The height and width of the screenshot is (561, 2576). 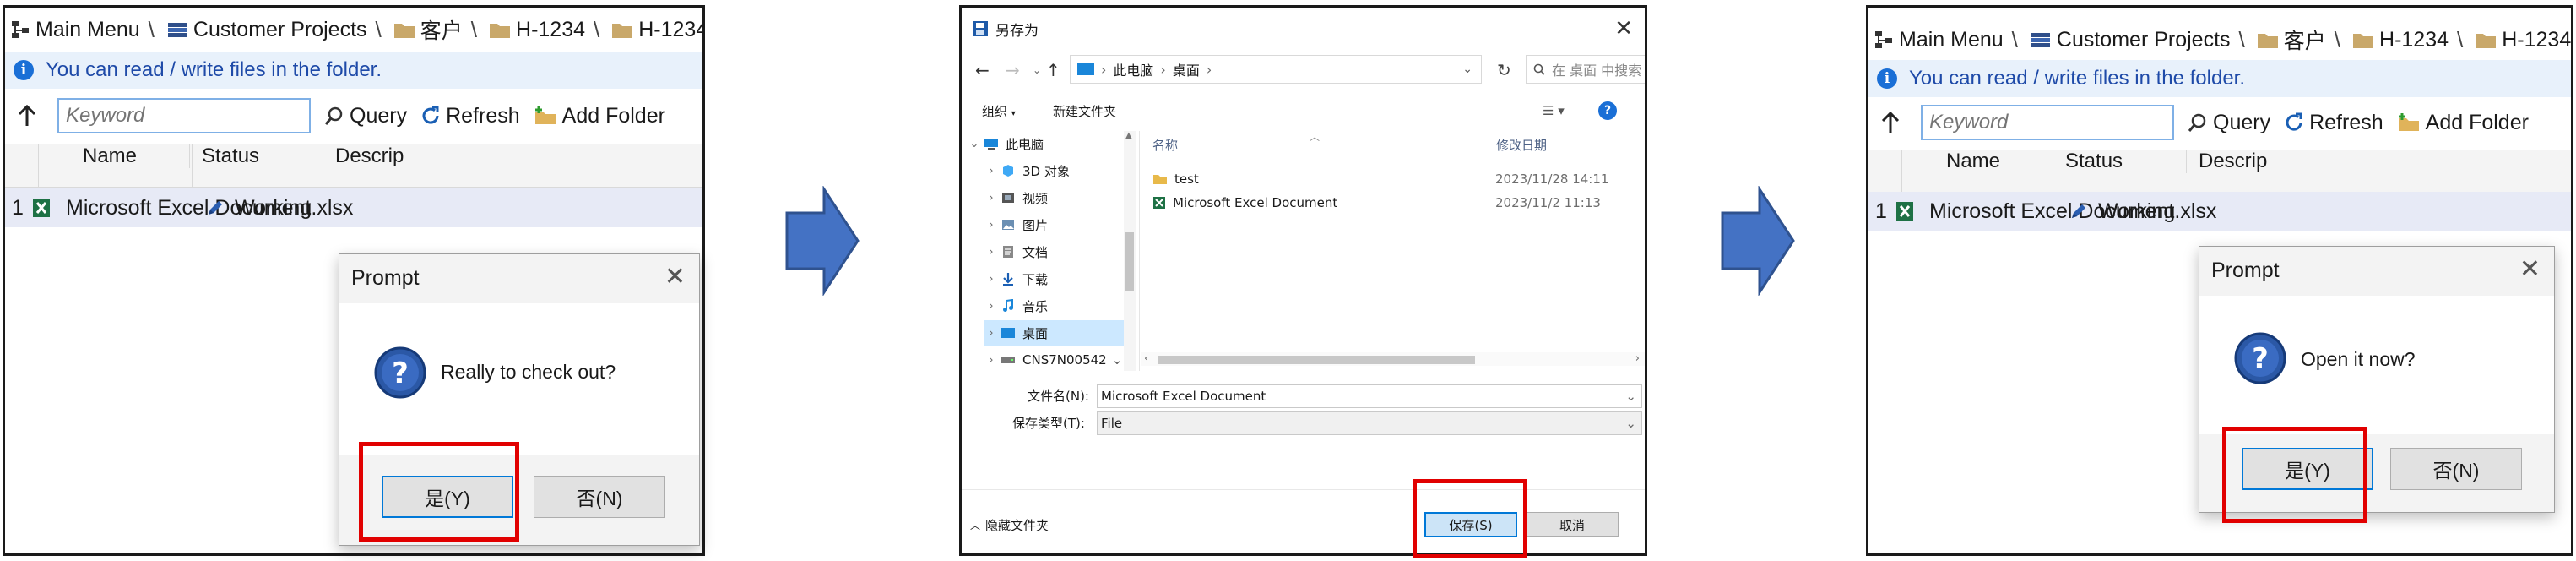 What do you see at coordinates (1053, 70) in the screenshot?
I see `up-arrow-icon: ↑` at bounding box center [1053, 70].